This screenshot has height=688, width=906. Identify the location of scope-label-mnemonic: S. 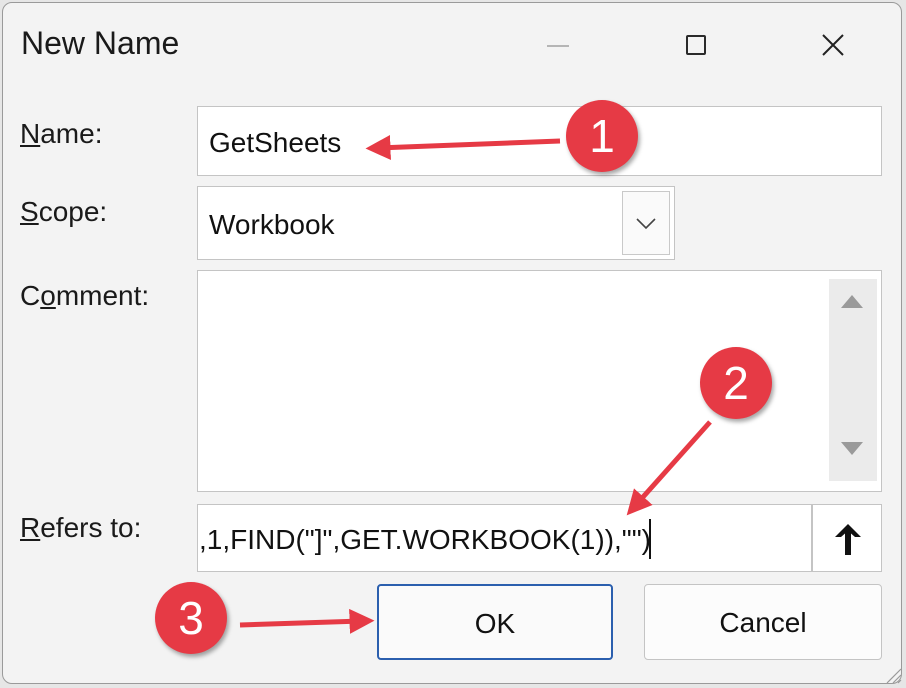
(29, 211).